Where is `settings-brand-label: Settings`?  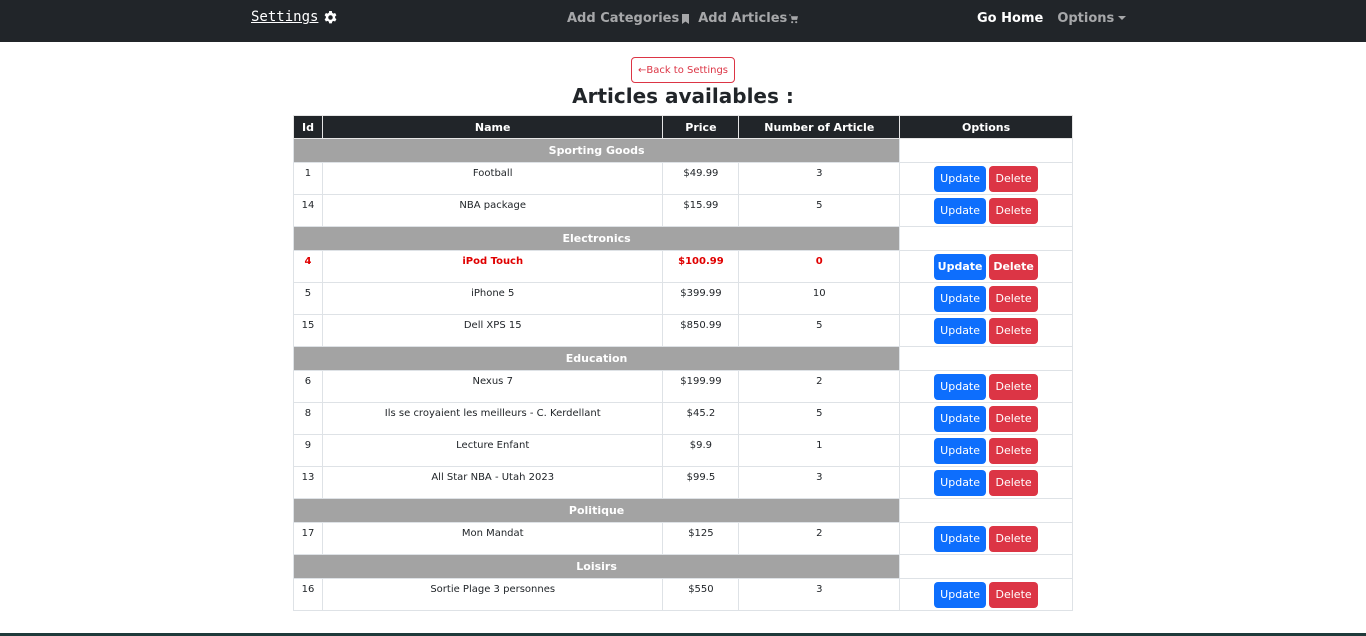
settings-brand-label: Settings is located at coordinates (285, 17).